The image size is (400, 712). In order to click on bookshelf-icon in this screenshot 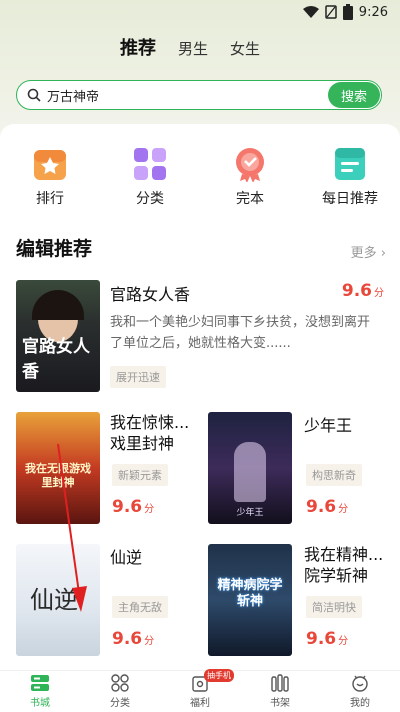, I will do `click(280, 683)`.